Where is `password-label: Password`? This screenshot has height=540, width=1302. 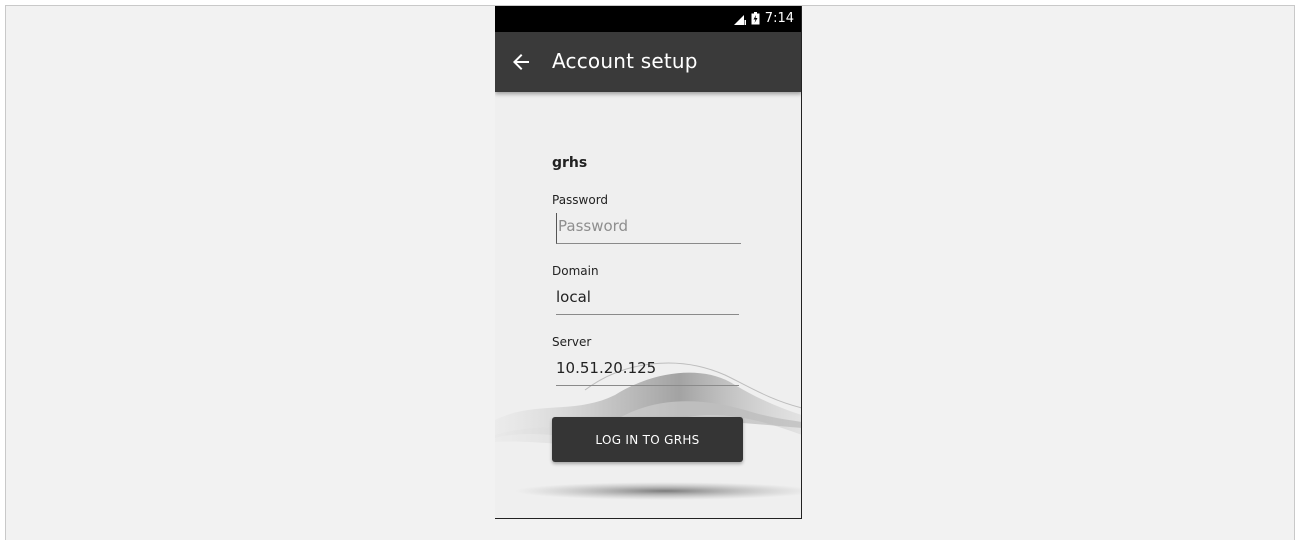 password-label: Password is located at coordinates (580, 200).